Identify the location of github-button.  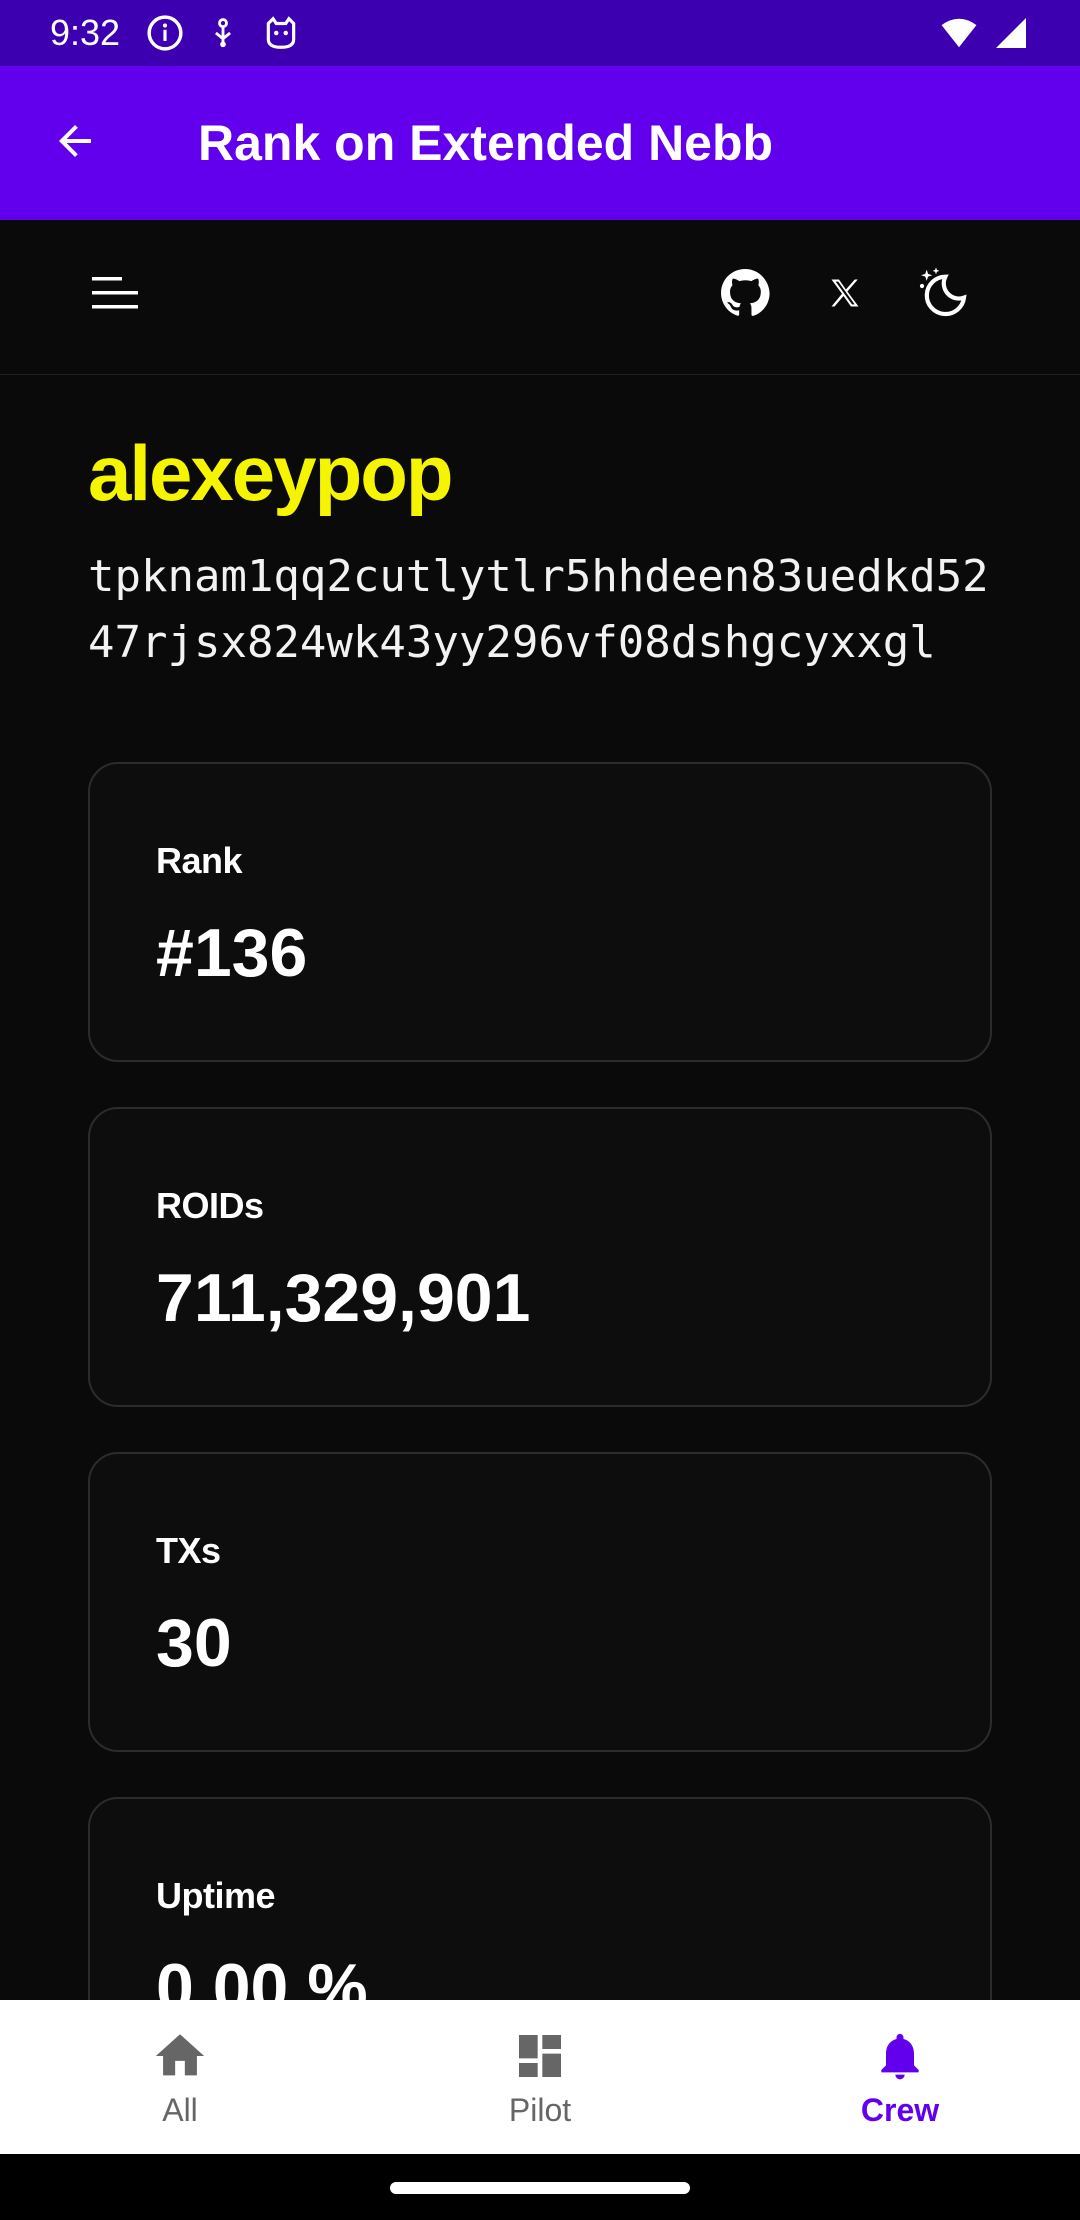
(745, 295).